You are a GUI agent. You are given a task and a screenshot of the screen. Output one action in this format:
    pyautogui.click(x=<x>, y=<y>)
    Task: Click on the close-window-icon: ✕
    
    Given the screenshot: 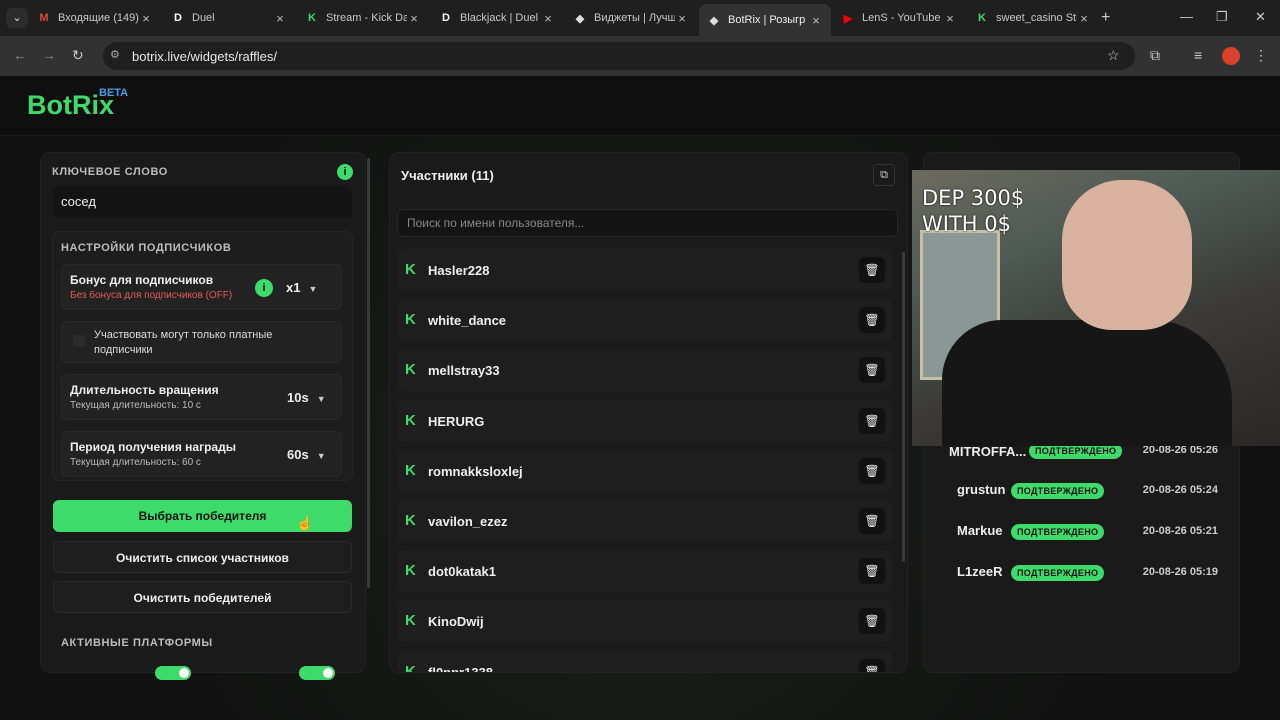 What is the action you would take?
    pyautogui.click(x=1260, y=17)
    